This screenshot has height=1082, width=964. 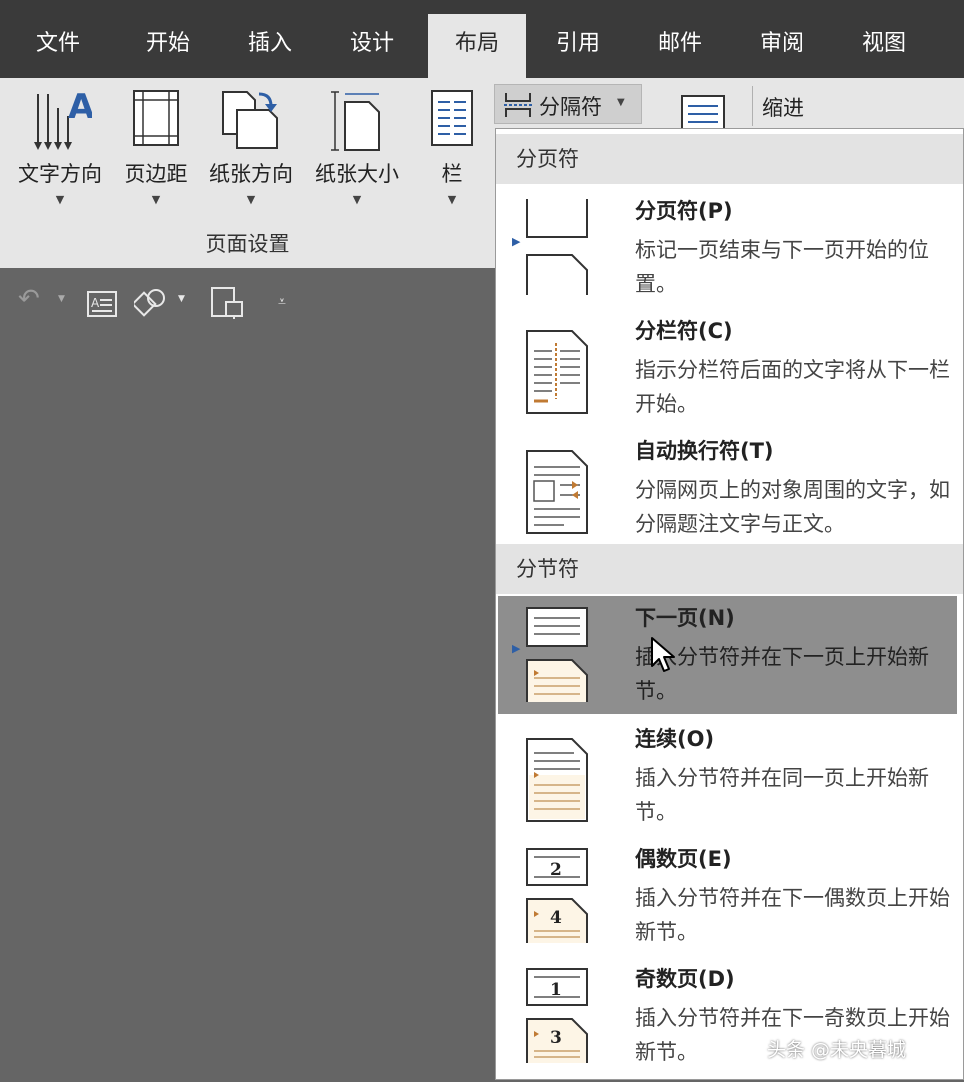 I want to click on next-page-break-item: ▶ 下一页(N) 插入分节符并在下一页上开始新节。, so click(x=727, y=655).